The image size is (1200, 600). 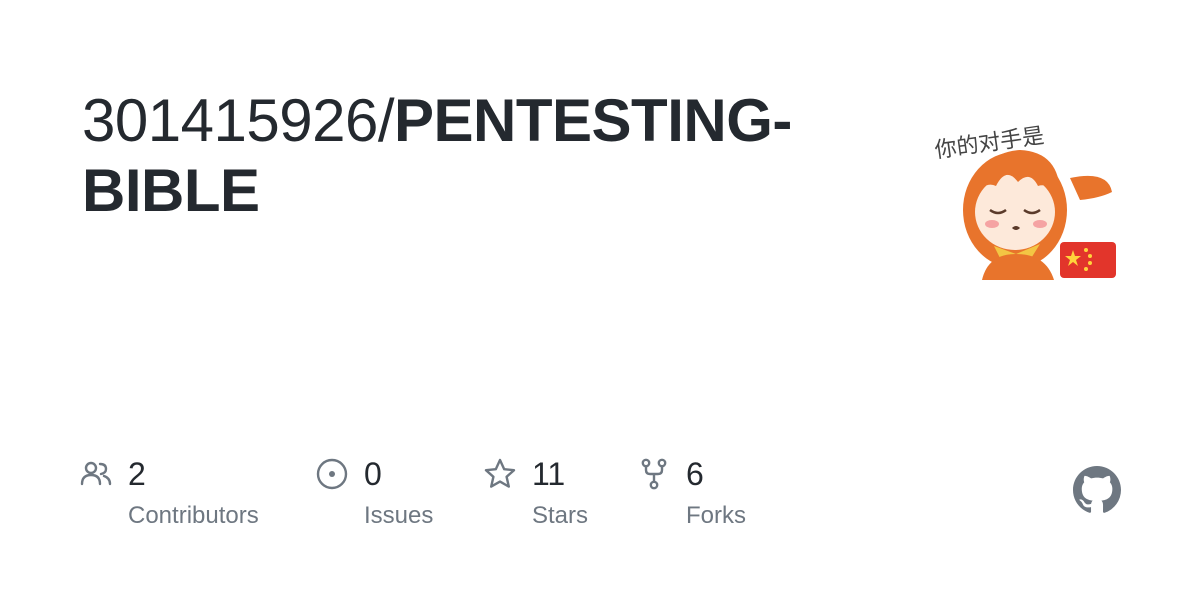 What do you see at coordinates (462, 156) in the screenshot?
I see `repo-title: 301415926/PENTESTING- BIBLE` at bounding box center [462, 156].